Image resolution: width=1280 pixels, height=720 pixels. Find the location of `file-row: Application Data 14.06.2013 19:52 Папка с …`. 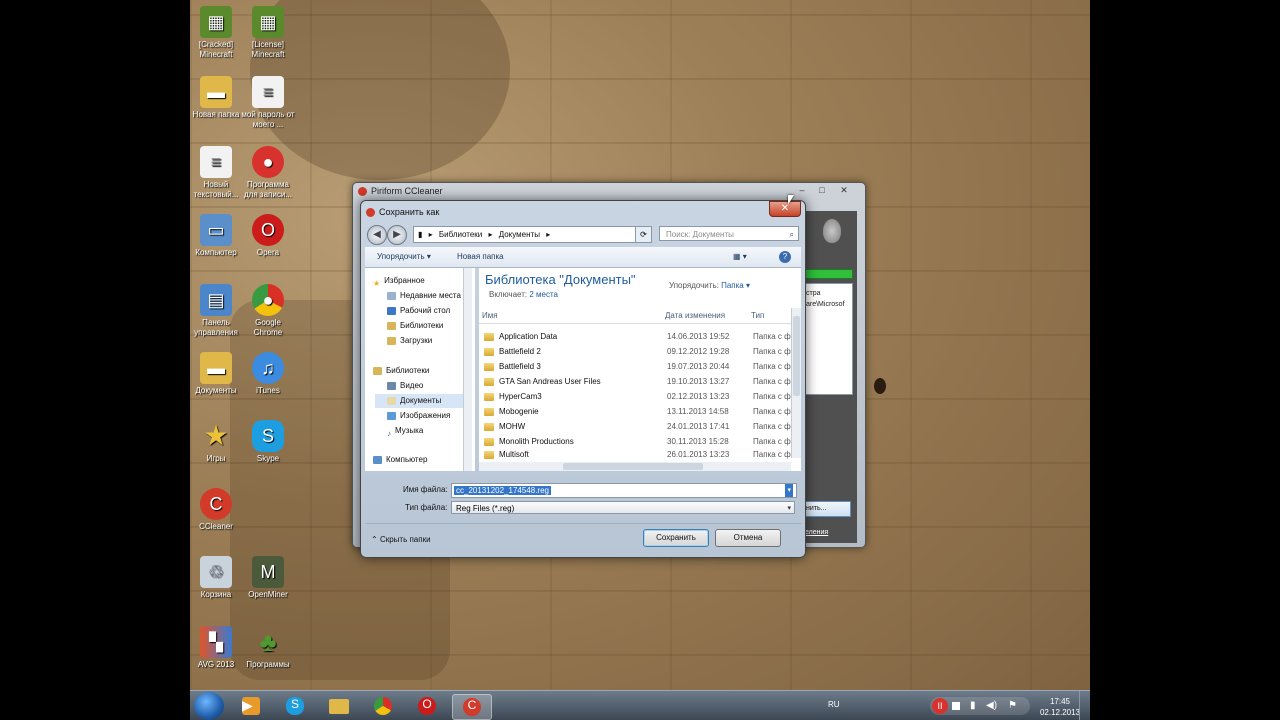

file-row: Application Data 14.06.2013 19:52 Папка с … is located at coordinates (635, 337).